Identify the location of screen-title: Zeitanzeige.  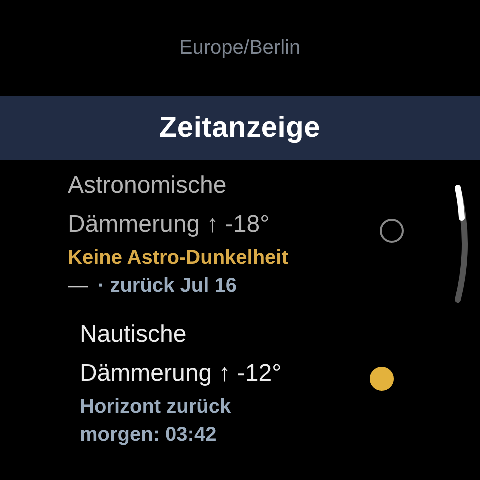
(240, 128).